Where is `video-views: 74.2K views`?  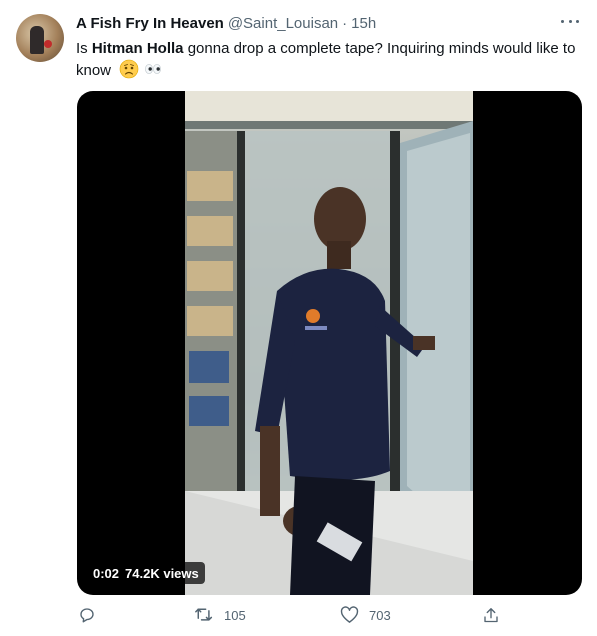
video-views: 74.2K views is located at coordinates (162, 573).